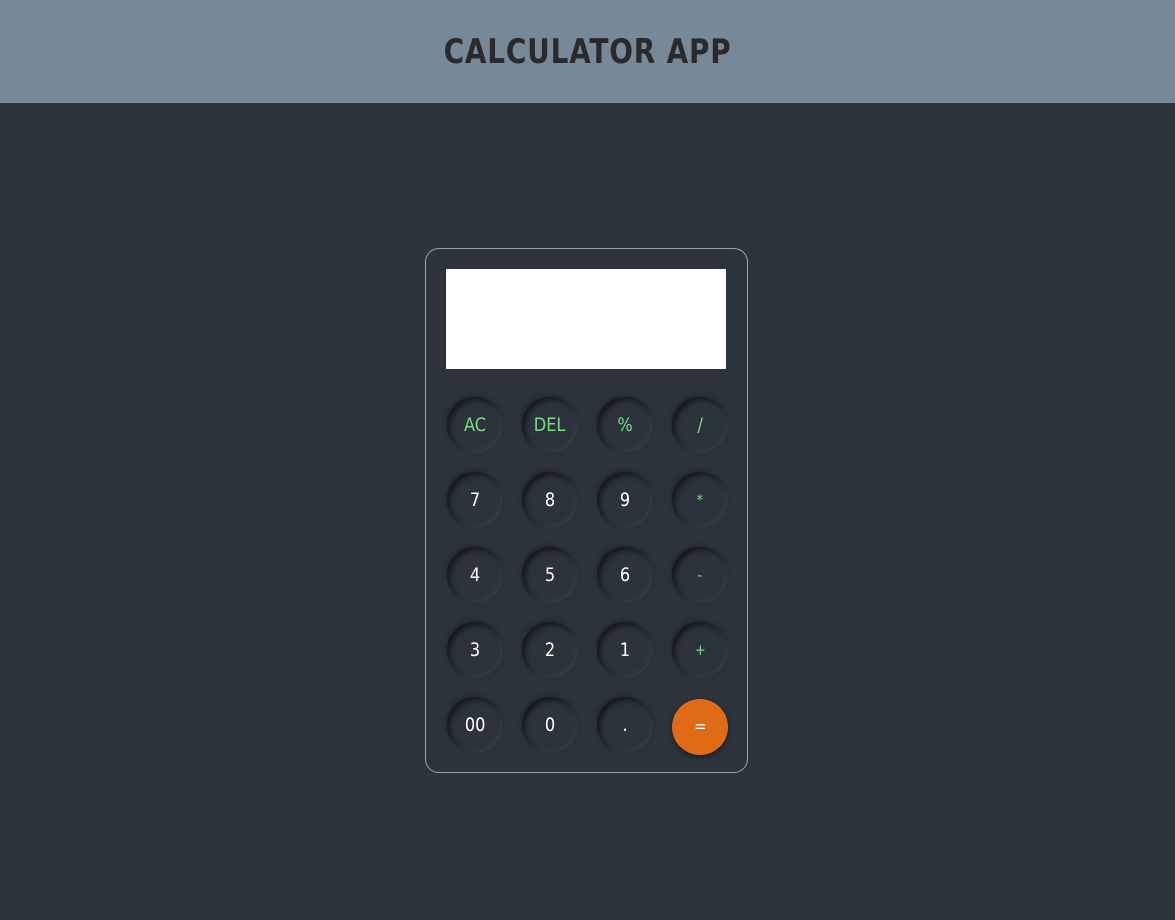 Image resolution: width=1175 pixels, height=920 pixels. I want to click on calculator-display, so click(586, 319).